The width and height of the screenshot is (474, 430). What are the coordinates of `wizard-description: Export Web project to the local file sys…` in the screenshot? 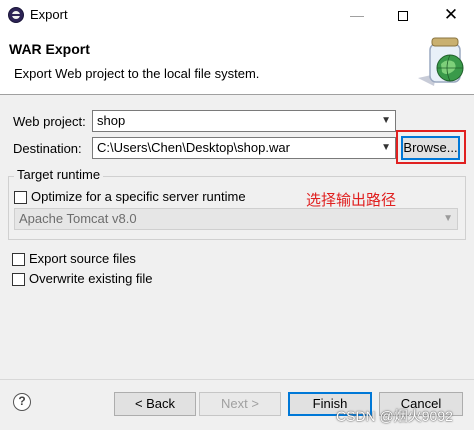 It's located at (137, 73).